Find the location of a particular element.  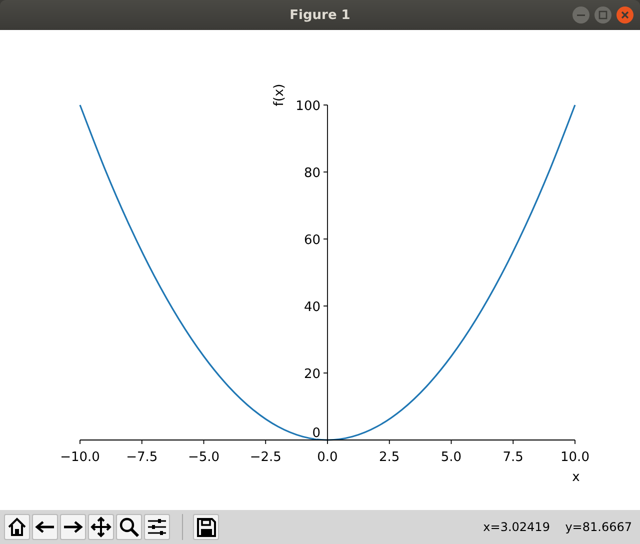

tick-label: −2.5 is located at coordinates (266, 457).